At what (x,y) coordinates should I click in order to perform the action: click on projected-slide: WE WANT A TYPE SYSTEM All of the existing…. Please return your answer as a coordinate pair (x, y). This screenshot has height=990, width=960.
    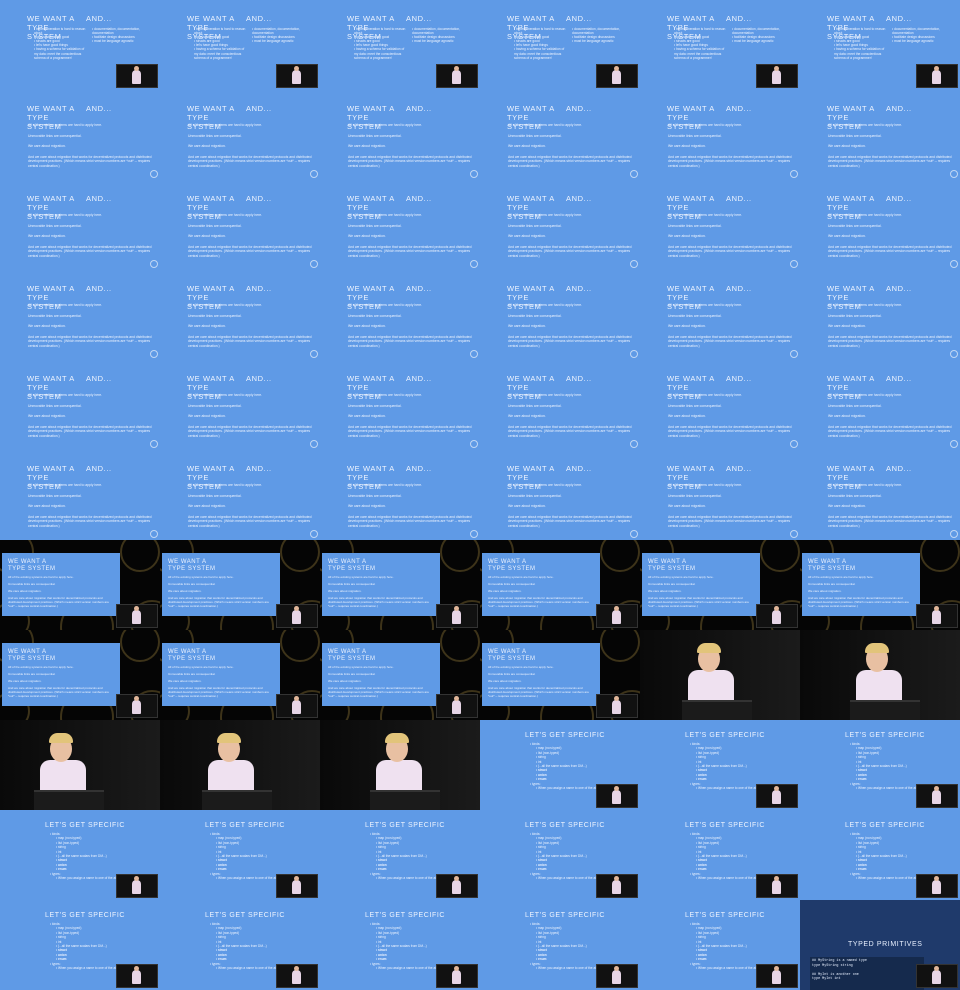
    Looking at the image, I should click on (541, 674).